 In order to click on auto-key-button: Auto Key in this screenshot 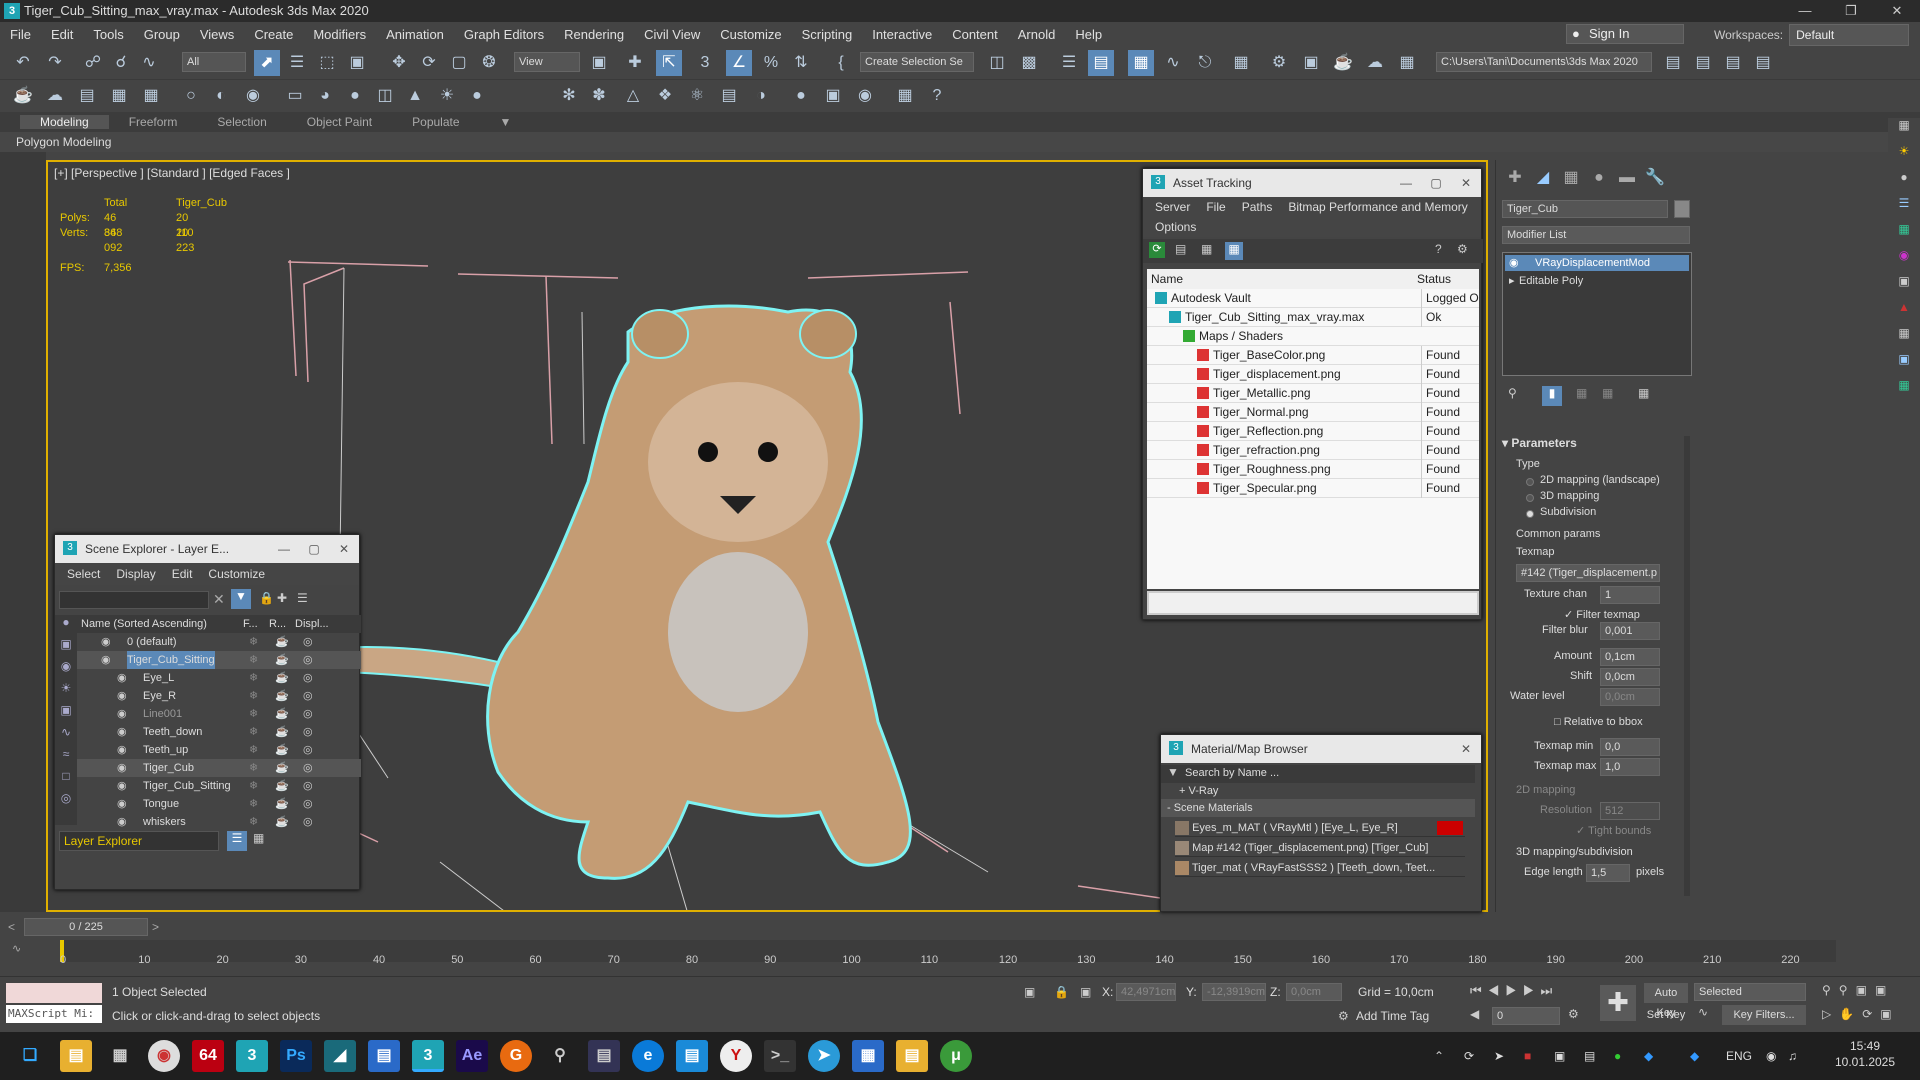, I will do `click(1666, 1001)`.